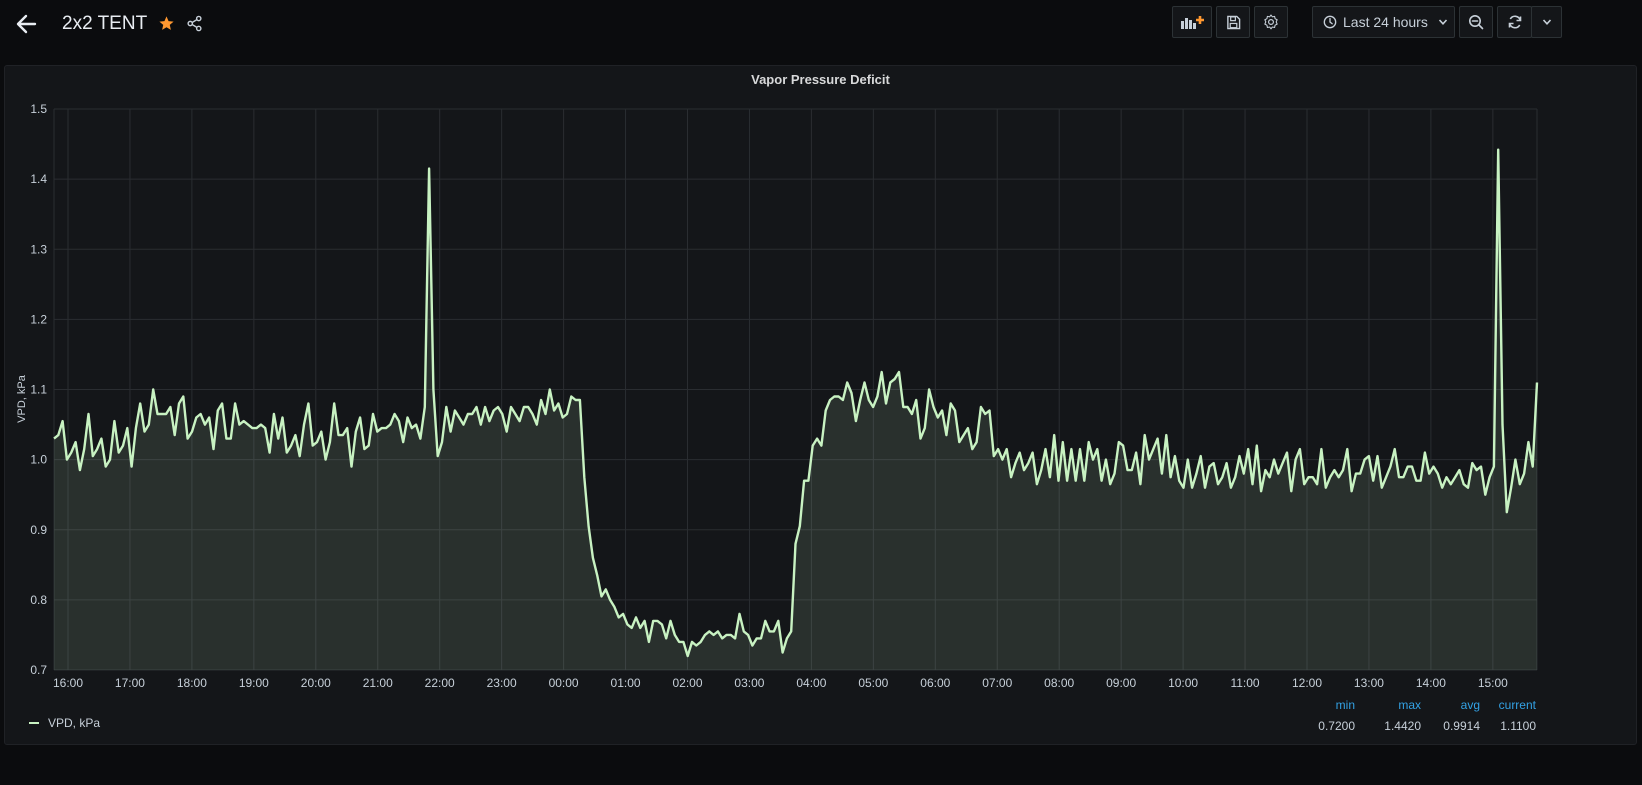 This screenshot has height=785, width=1642. I want to click on x-tick-label: 22:00, so click(440, 683).